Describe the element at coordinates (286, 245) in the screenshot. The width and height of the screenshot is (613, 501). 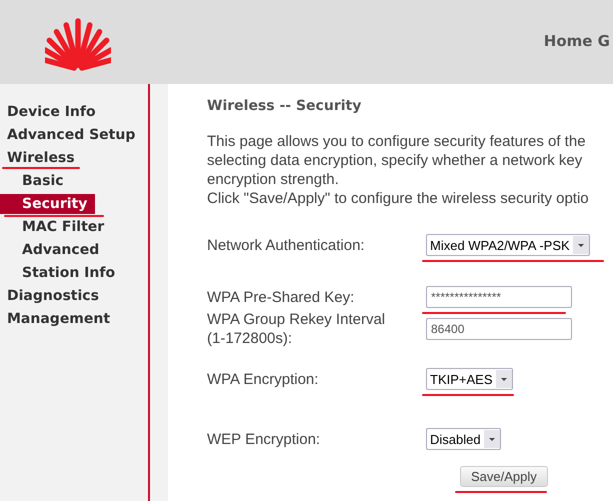
I see `field-label: Network Authentication:` at that location.